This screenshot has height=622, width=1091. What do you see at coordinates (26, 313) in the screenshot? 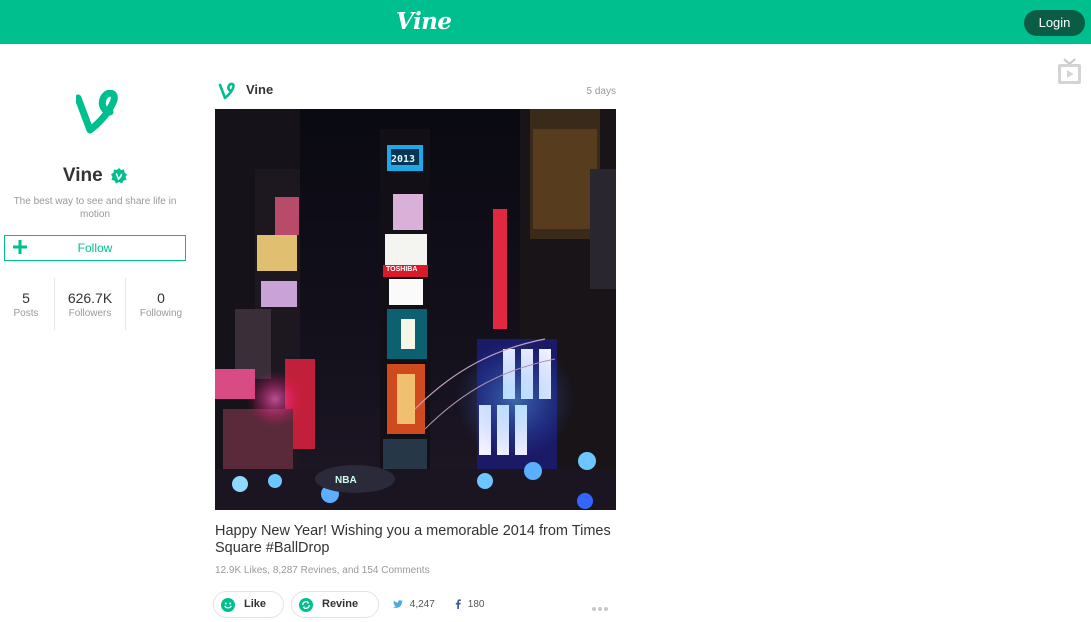
I see `stat-posts-label: Posts` at bounding box center [26, 313].